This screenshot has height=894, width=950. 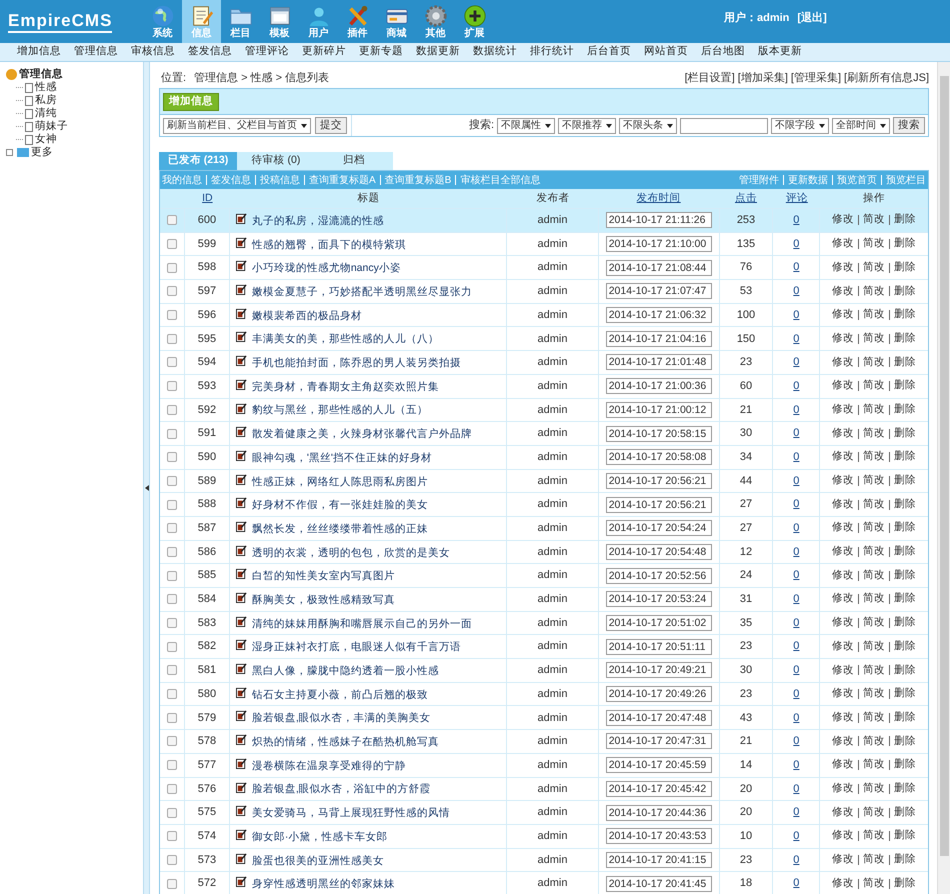 I want to click on top-link: [管理采集], so click(x=816, y=78).